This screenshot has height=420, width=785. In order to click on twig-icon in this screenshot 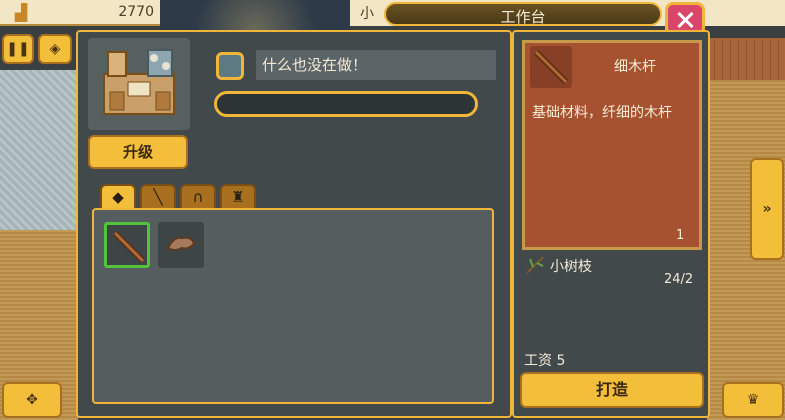, I will do `click(535, 265)`.